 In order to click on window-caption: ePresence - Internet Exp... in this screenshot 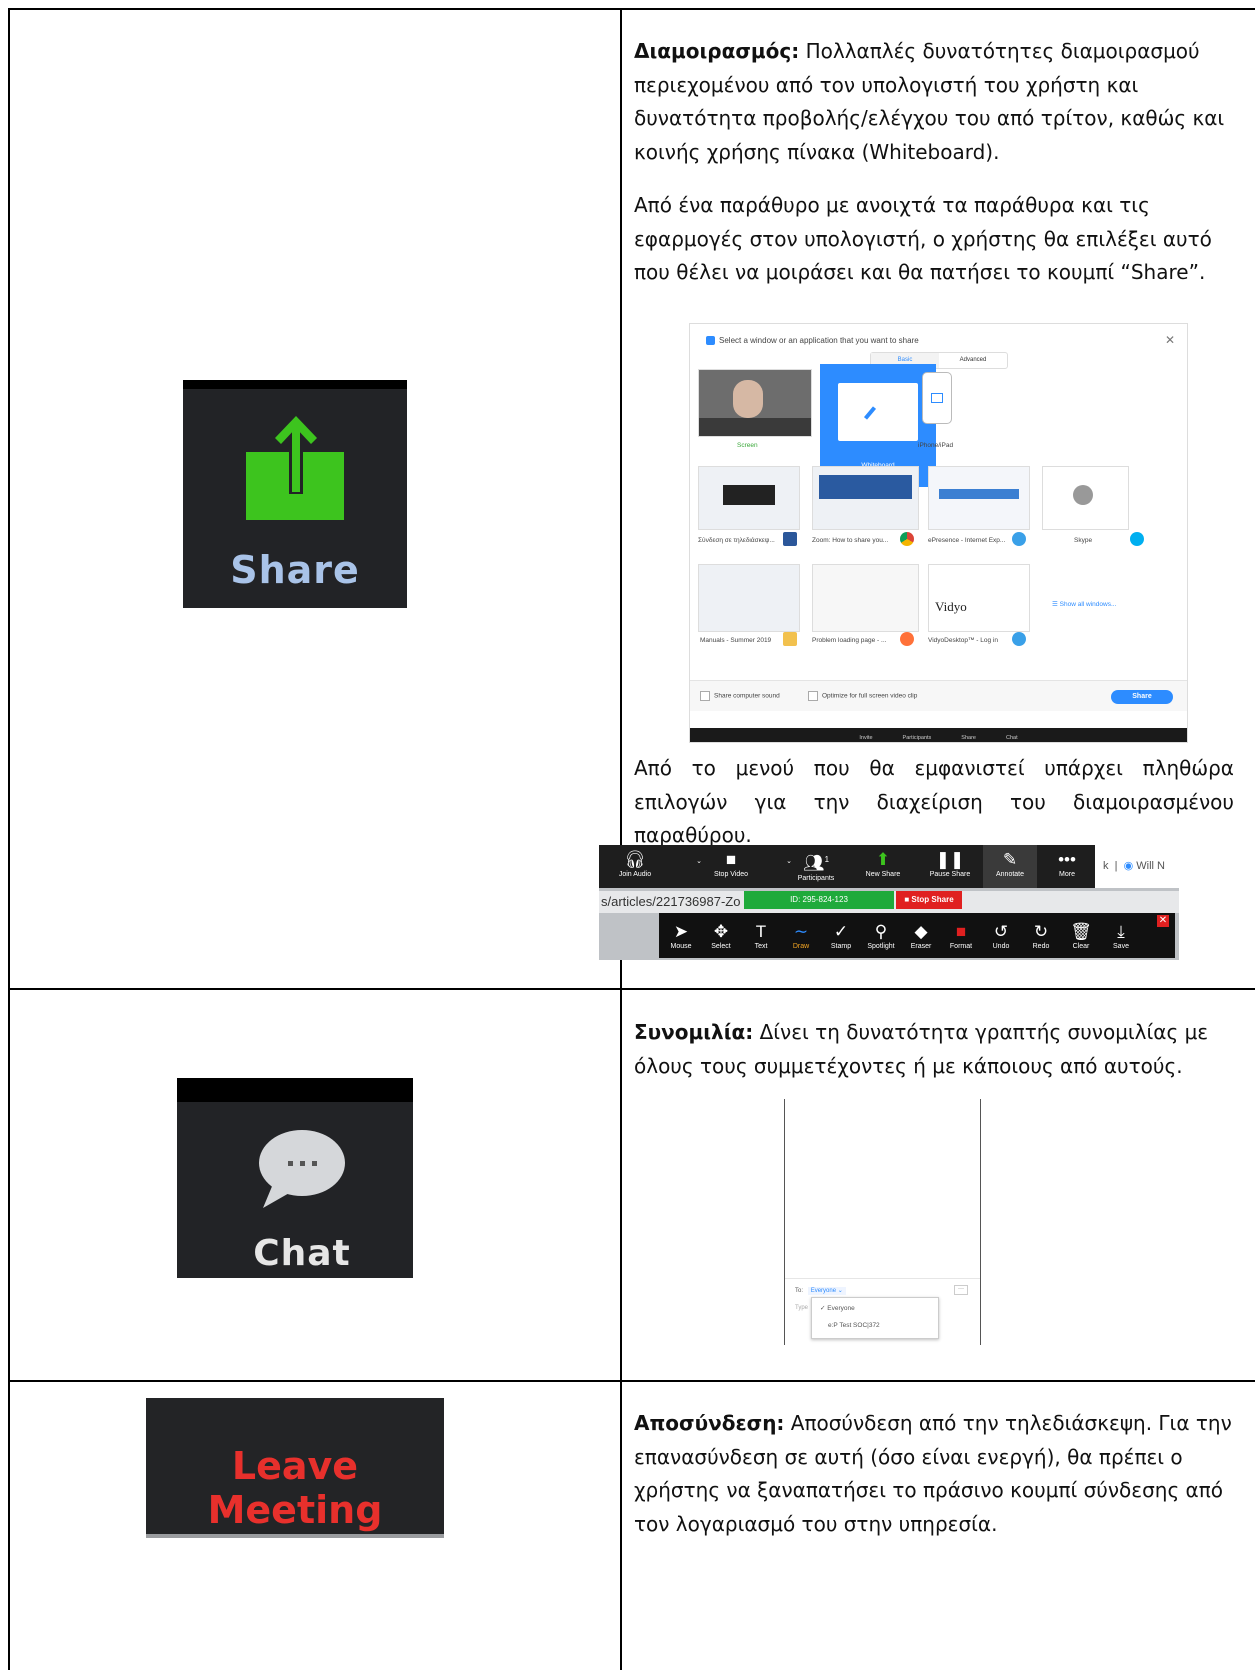, I will do `click(967, 540)`.